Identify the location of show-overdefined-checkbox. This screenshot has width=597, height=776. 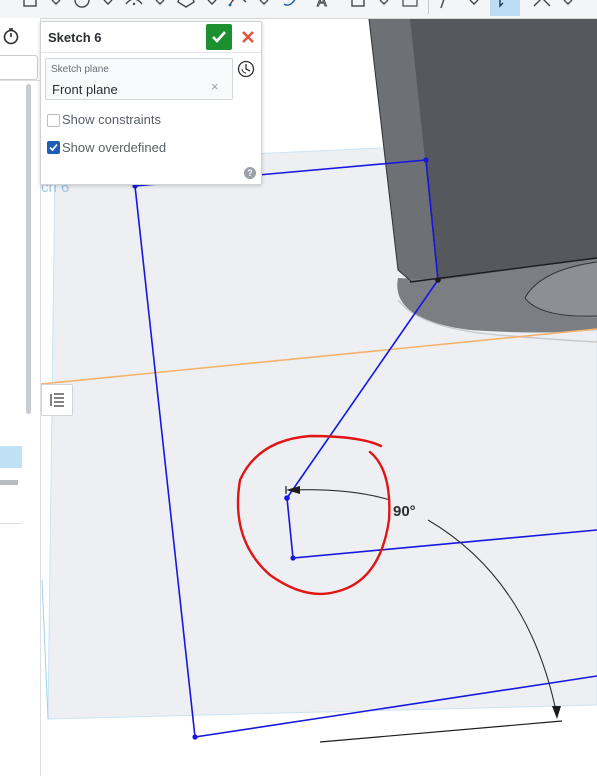
(53, 147).